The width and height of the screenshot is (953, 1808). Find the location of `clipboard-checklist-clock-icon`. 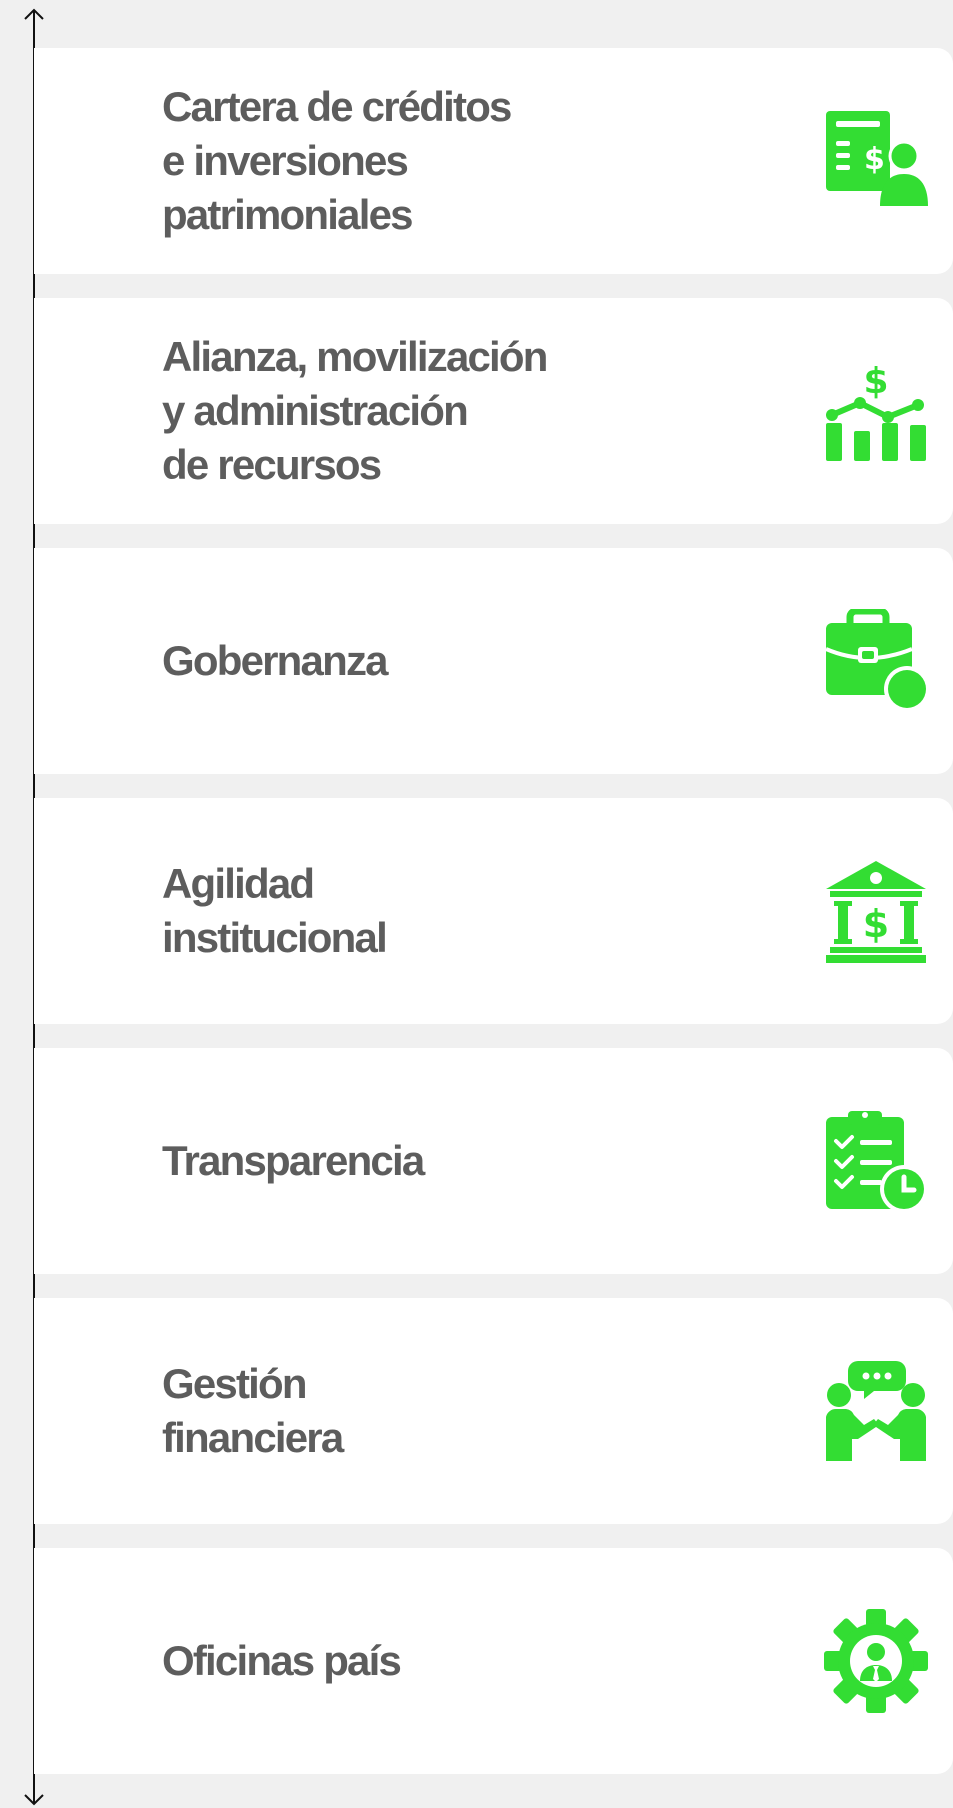

clipboard-checklist-clock-icon is located at coordinates (876, 1161).